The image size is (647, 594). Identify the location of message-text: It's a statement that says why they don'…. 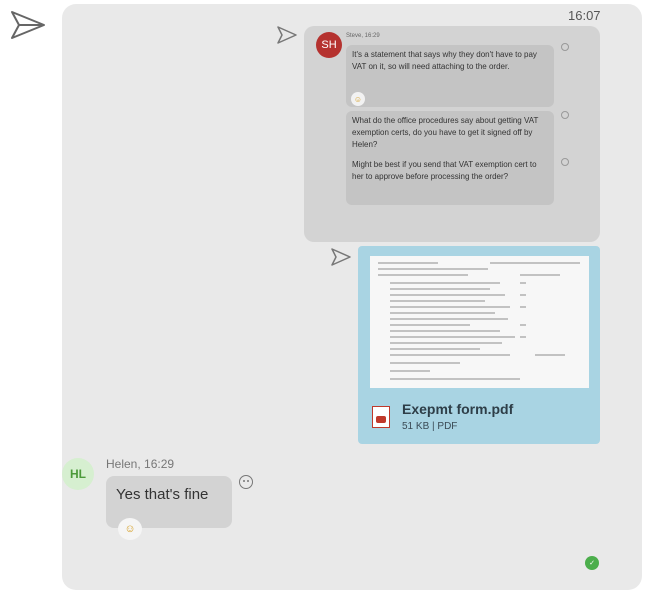
(444, 60).